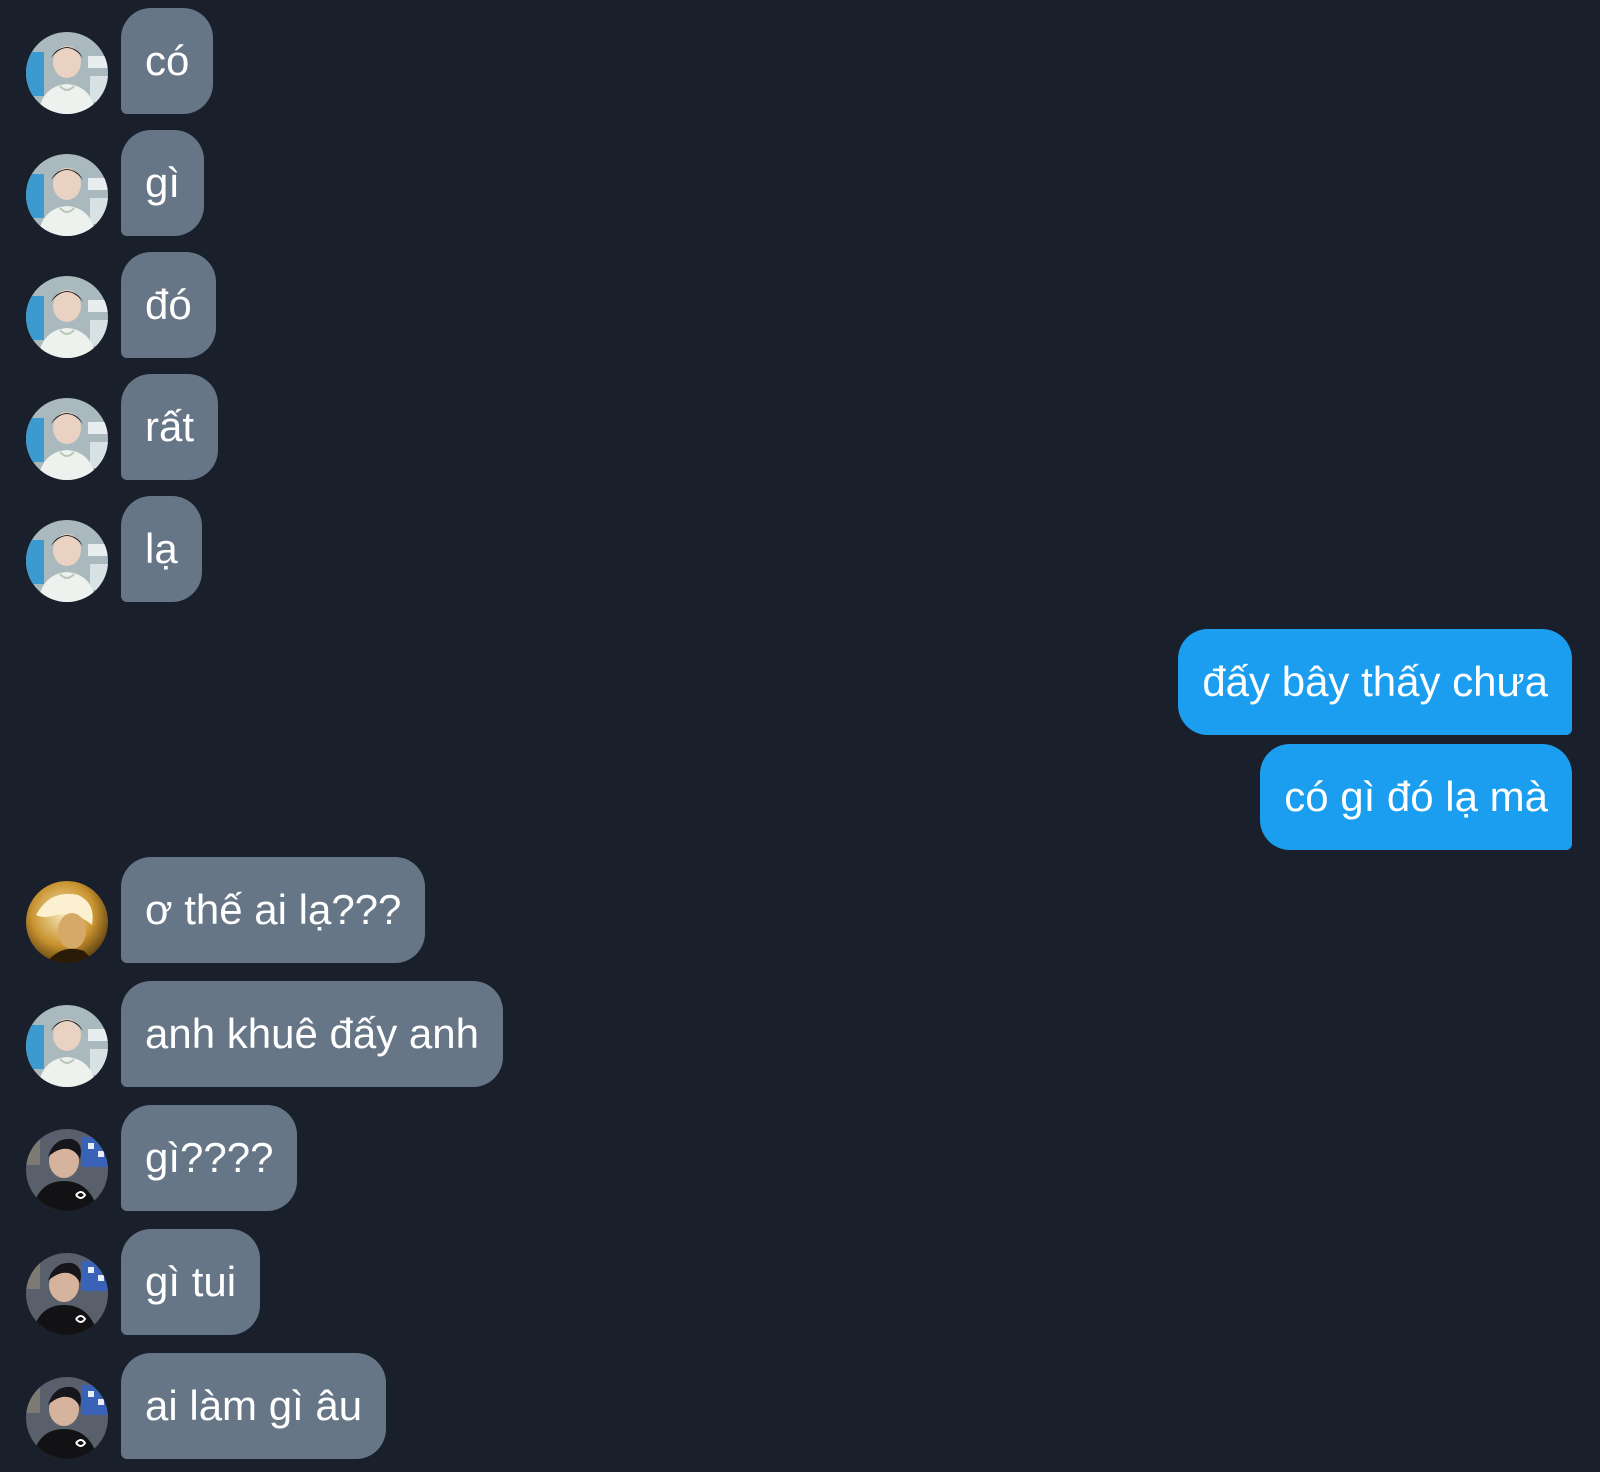 The height and width of the screenshot is (1472, 1600). I want to click on message-row-outgoing: đấy bây thấy chưa, so click(800, 682).